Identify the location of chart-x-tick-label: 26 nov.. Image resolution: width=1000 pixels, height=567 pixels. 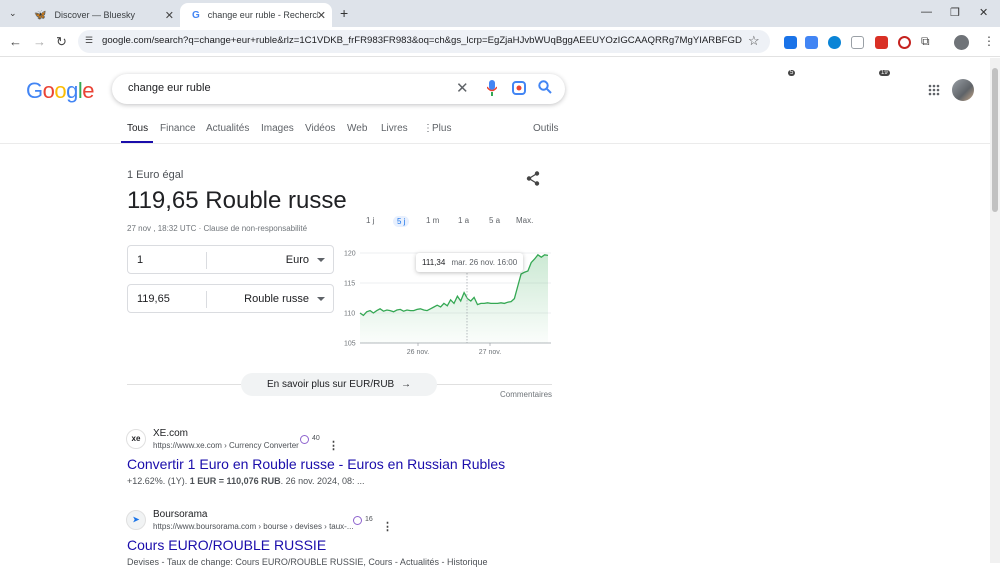
(418, 352).